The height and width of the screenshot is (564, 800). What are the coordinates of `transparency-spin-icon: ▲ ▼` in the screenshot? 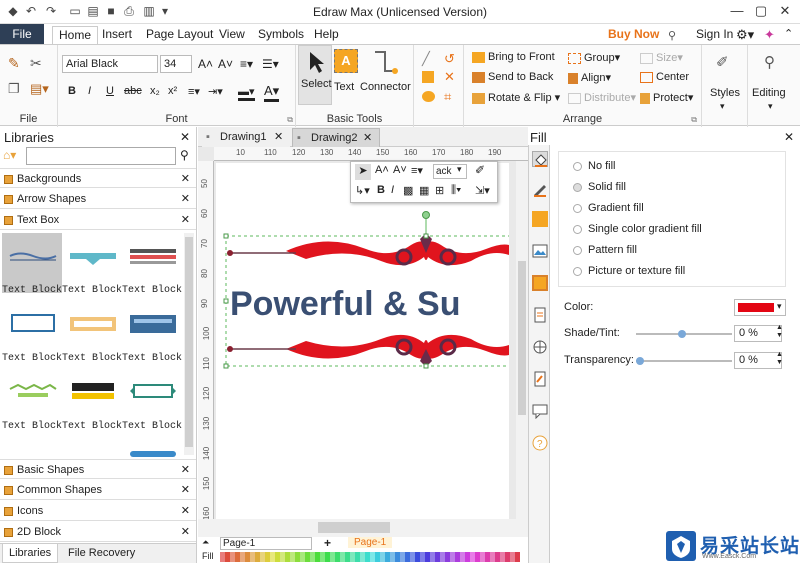 It's located at (779, 359).